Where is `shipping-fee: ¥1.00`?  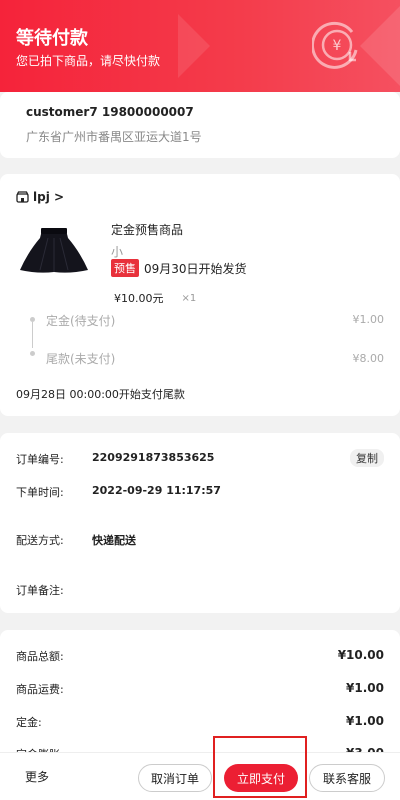 shipping-fee: ¥1.00 is located at coordinates (365, 688).